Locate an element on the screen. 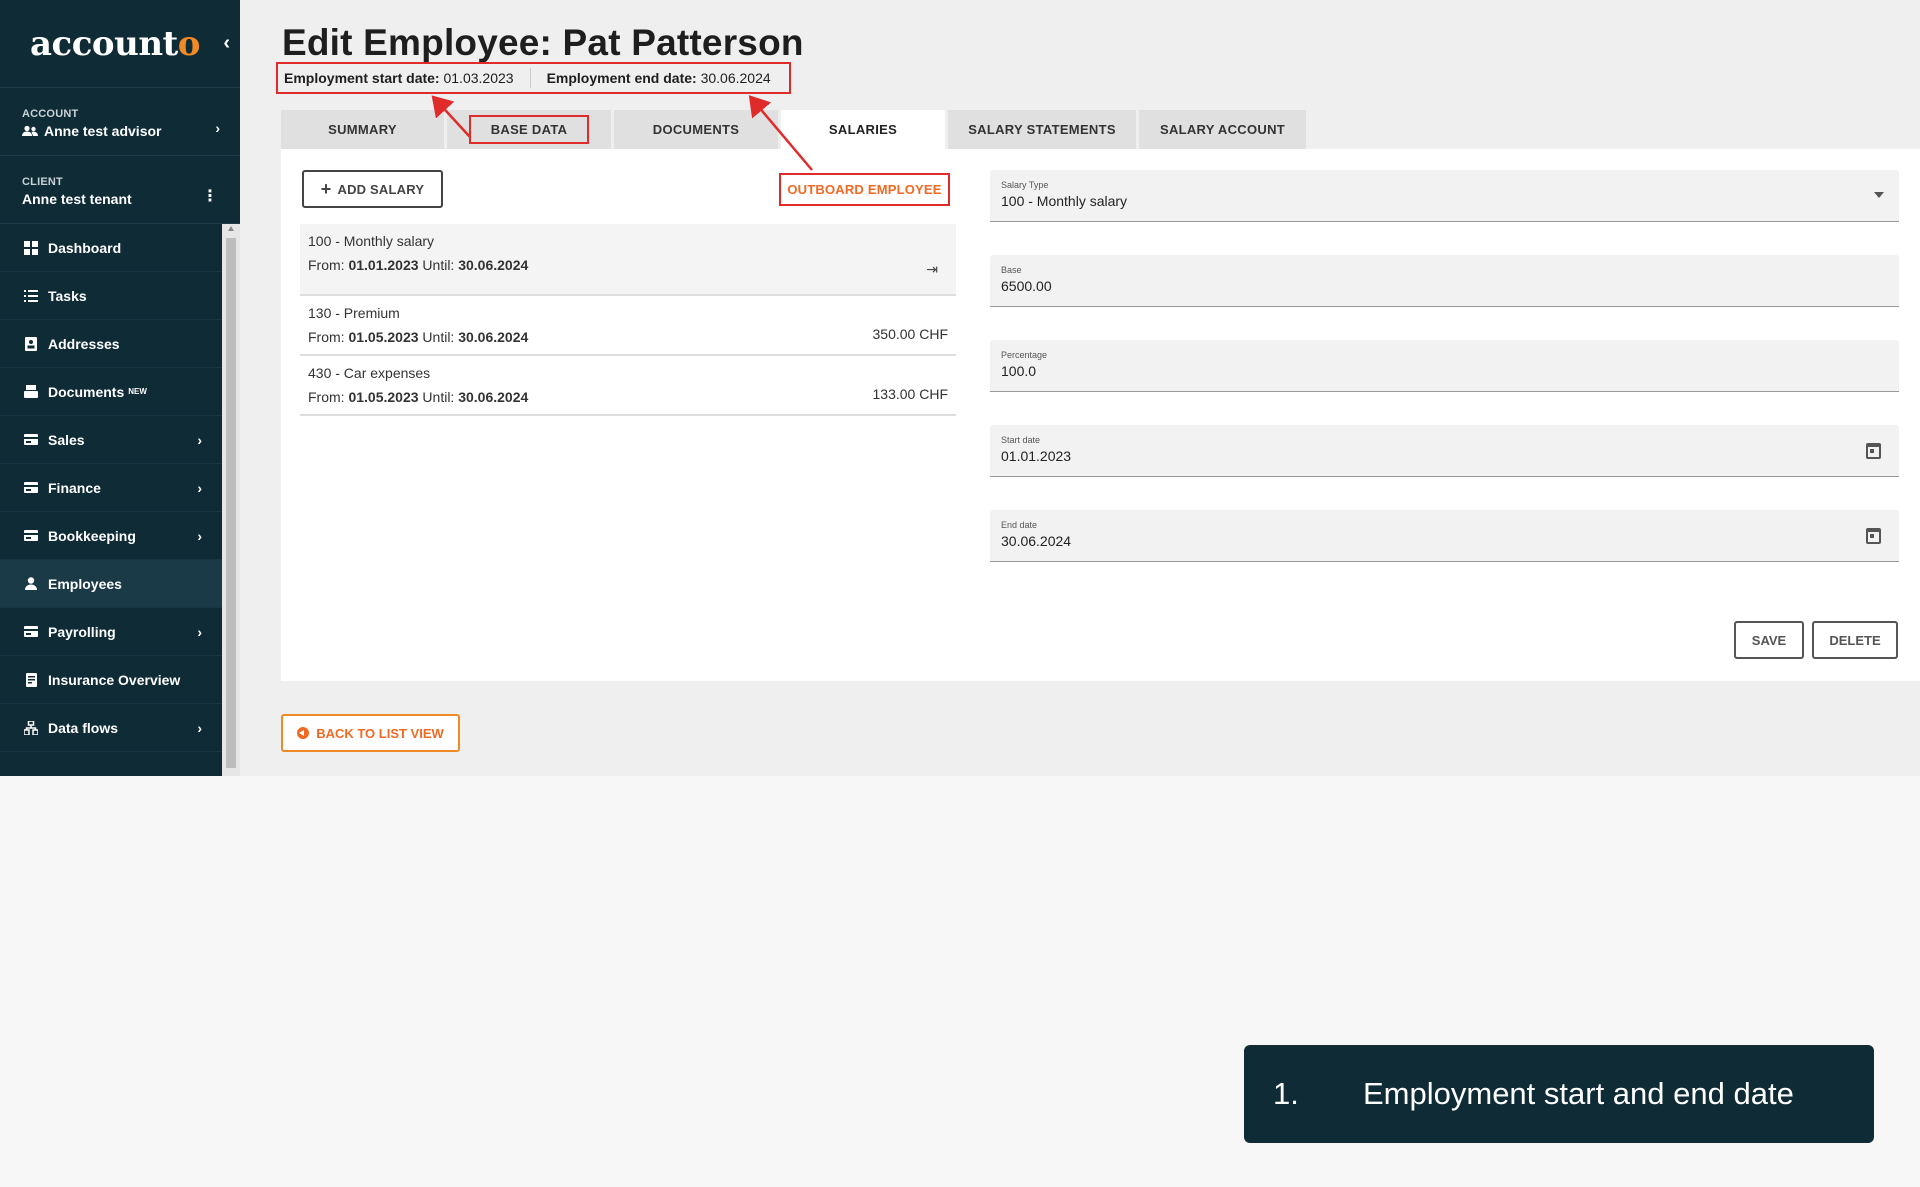 The image size is (1920, 1187). sidebar-item-label: Dashboard is located at coordinates (85, 247).